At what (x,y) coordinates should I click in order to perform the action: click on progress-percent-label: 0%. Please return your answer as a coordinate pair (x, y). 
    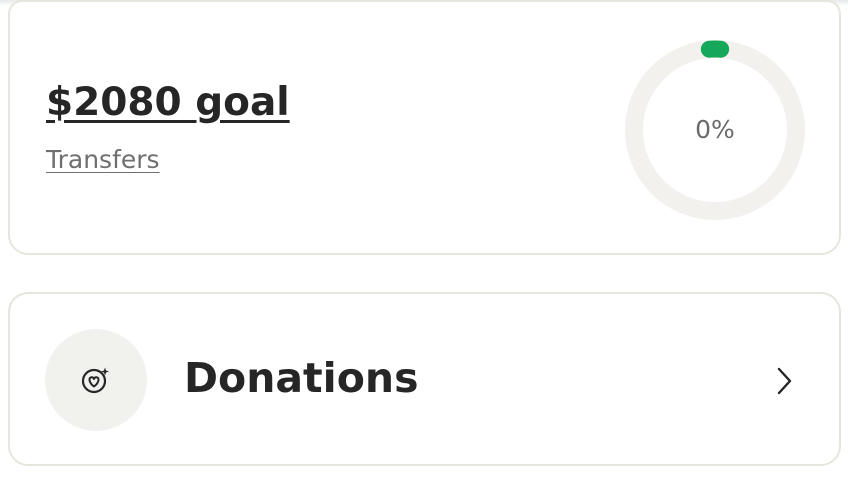
    Looking at the image, I should click on (715, 129).